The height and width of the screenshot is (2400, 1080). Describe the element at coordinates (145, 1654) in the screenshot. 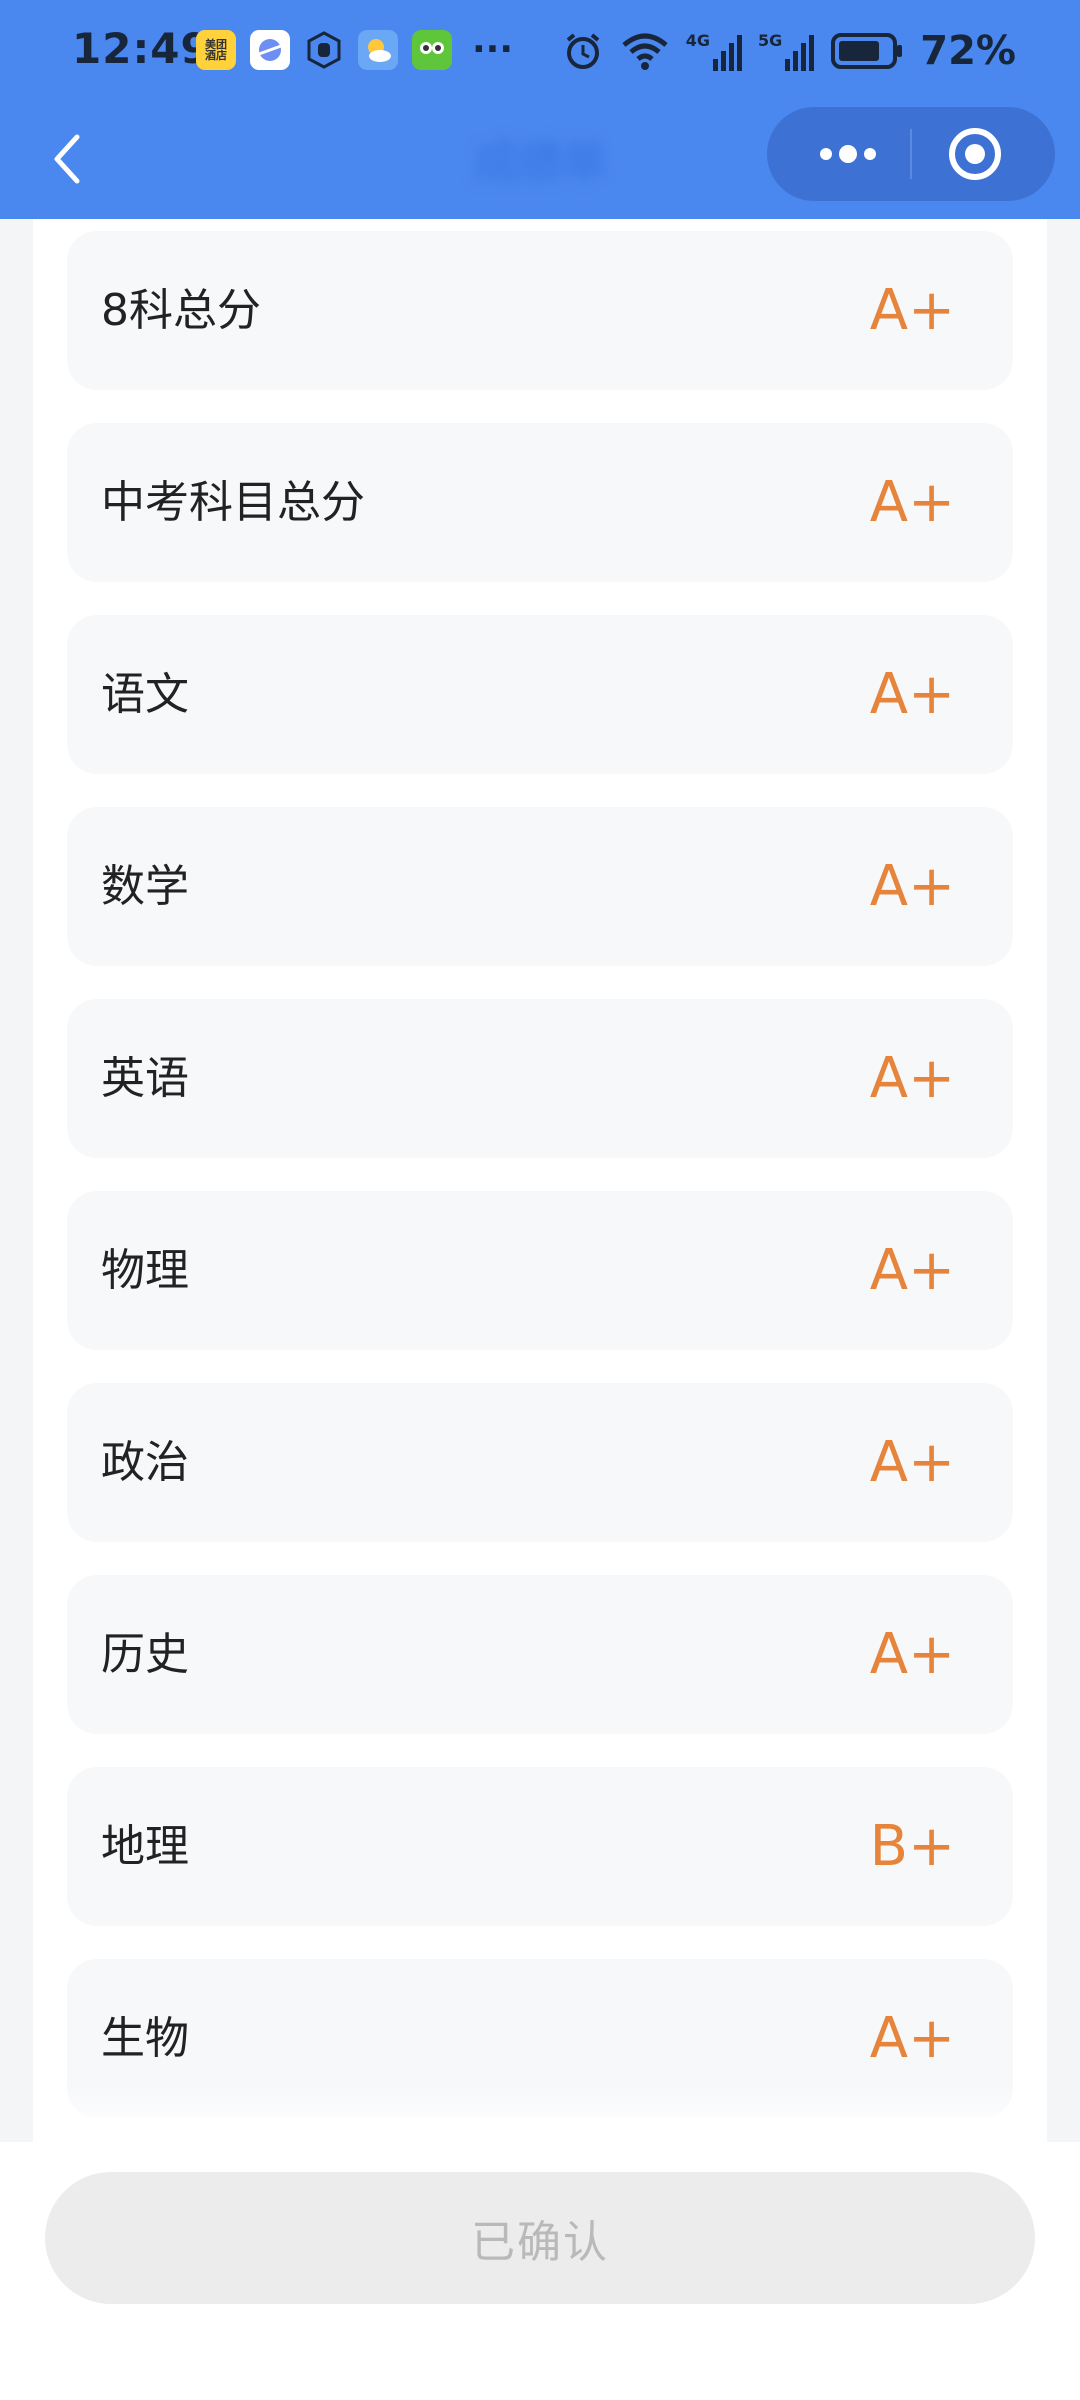

I see `subject-label: 历史` at that location.